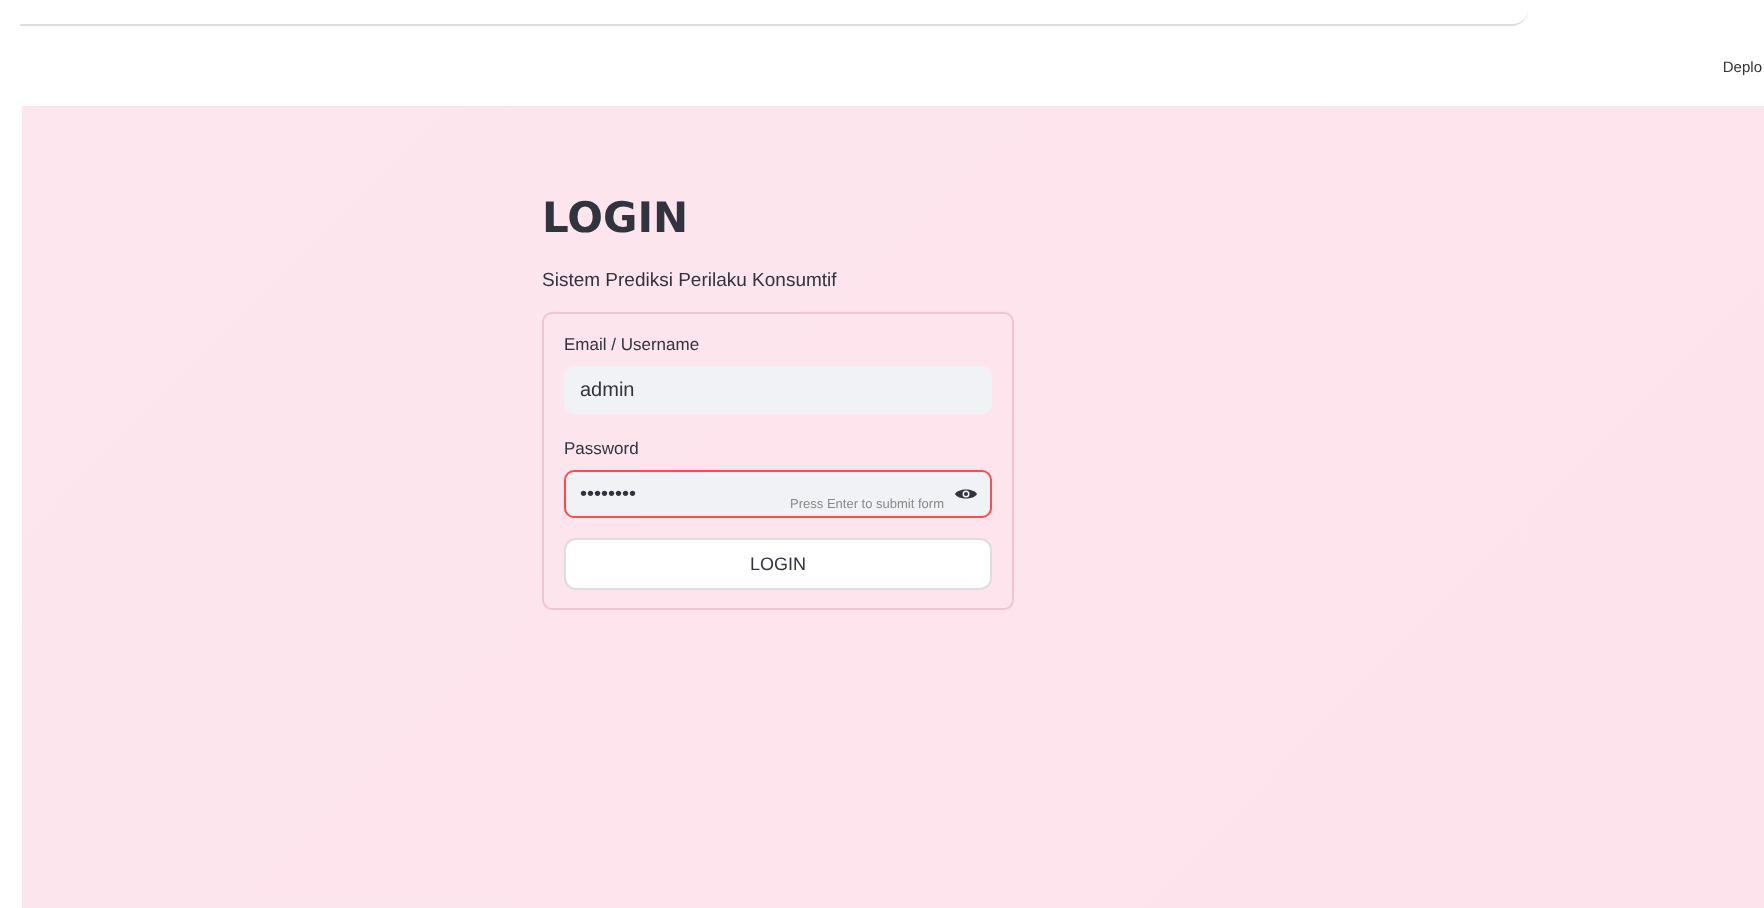 This screenshot has width=1764, height=908. Describe the element at coordinates (602, 448) in the screenshot. I see `field-label: Password` at that location.